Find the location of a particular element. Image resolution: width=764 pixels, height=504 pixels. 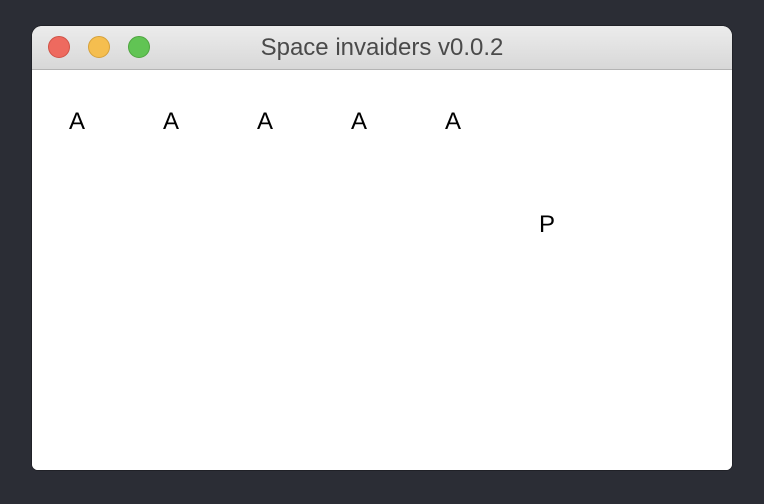

player-sprite: P is located at coordinates (547, 224).